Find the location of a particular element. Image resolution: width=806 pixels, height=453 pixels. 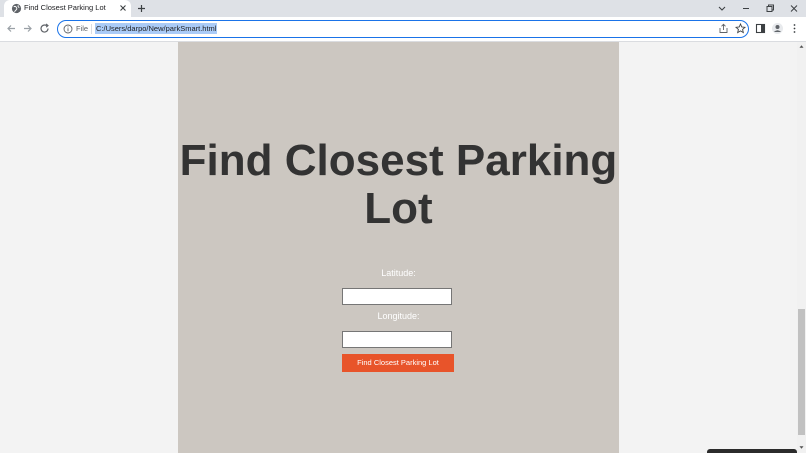

minimize-icon is located at coordinates (746, 8).